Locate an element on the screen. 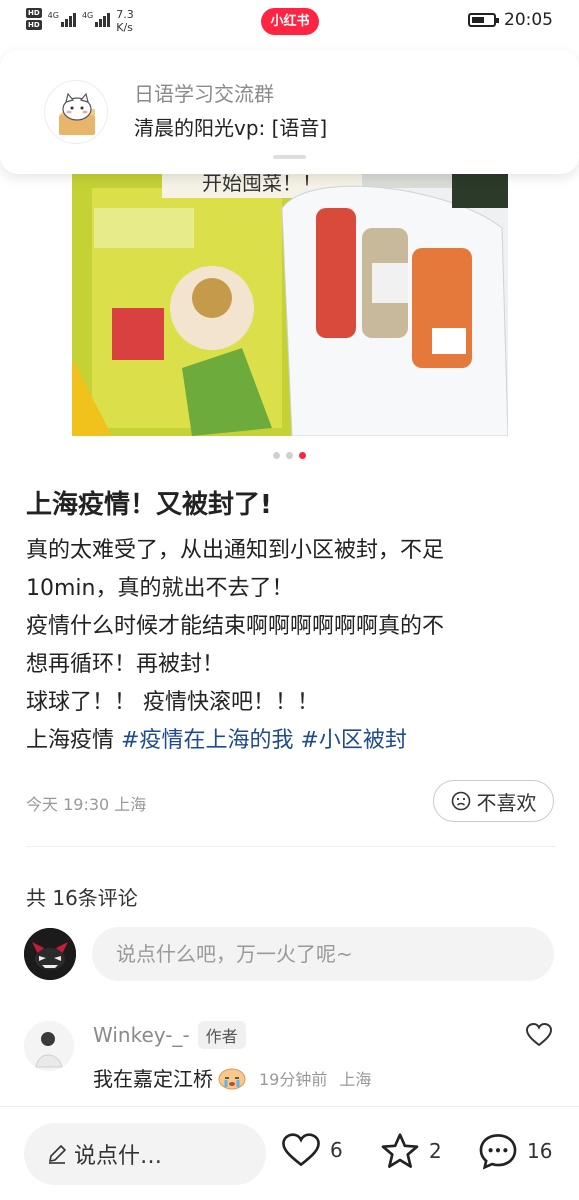 Image resolution: width=579 pixels, height=1200 pixels. status-right: 20:05 is located at coordinates (510, 20).